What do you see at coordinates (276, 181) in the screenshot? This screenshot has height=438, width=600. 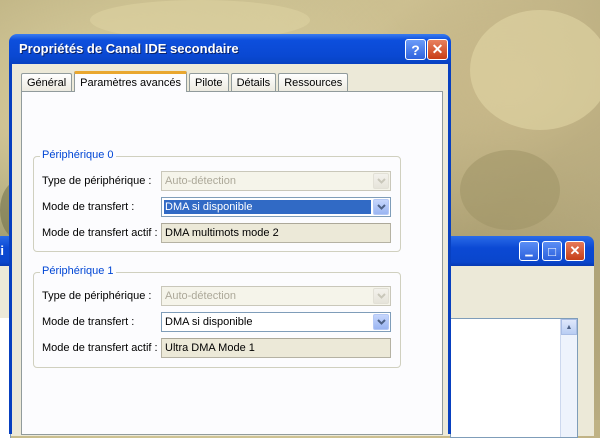 I see `device-0-type-select: Auto-détection` at bounding box center [276, 181].